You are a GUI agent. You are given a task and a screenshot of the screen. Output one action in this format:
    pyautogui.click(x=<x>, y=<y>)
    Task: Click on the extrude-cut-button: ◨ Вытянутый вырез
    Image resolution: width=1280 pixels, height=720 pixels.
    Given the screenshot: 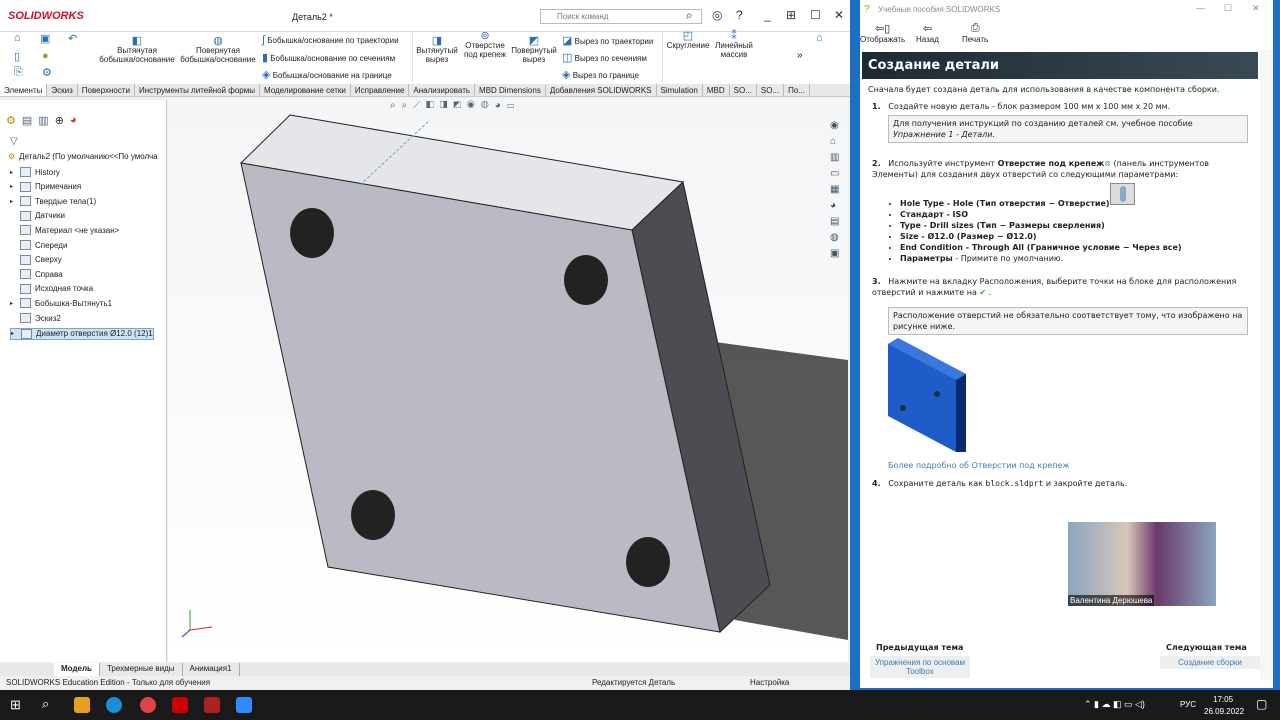 What is the action you would take?
    pyautogui.click(x=437, y=50)
    